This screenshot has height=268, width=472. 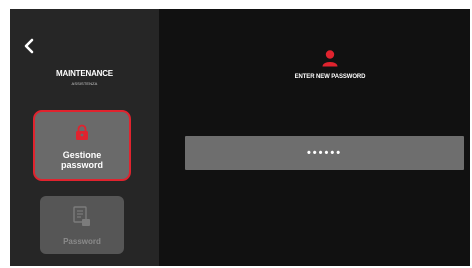 What do you see at coordinates (81, 216) in the screenshot?
I see `document-icon` at bounding box center [81, 216].